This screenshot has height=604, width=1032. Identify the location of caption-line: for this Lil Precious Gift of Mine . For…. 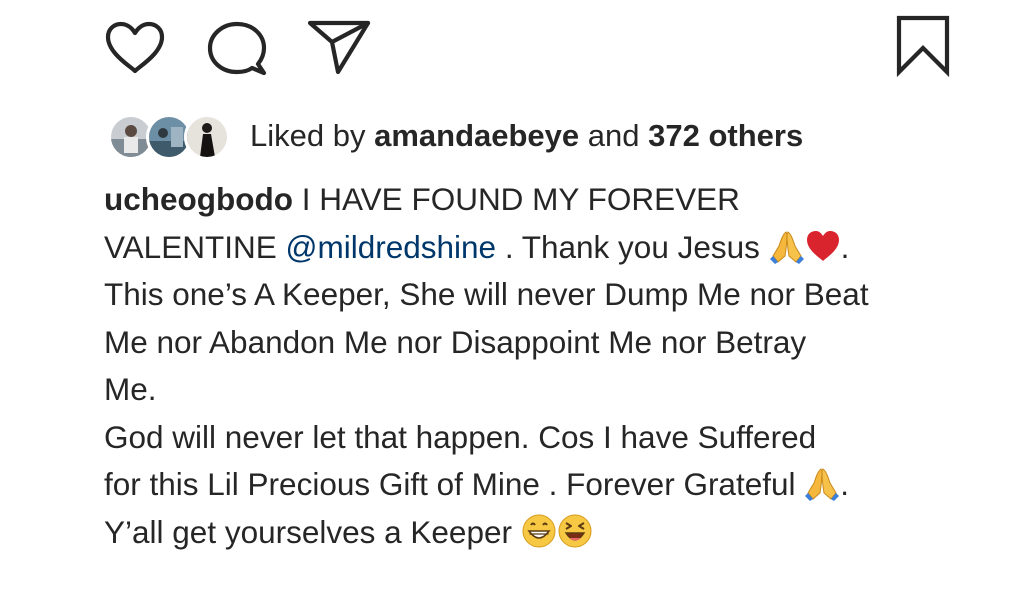
(544, 485).